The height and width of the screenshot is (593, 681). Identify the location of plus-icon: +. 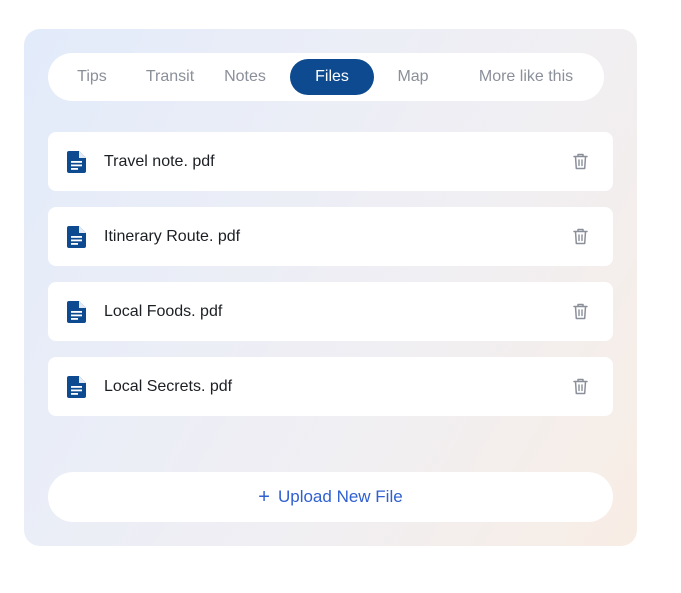
(264, 497).